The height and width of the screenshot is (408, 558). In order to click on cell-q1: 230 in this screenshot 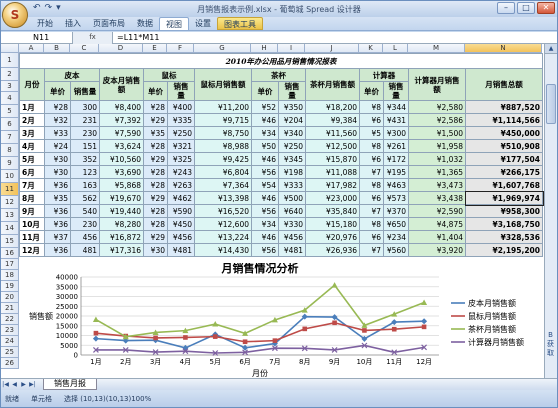, I will do `click(85, 224)`.